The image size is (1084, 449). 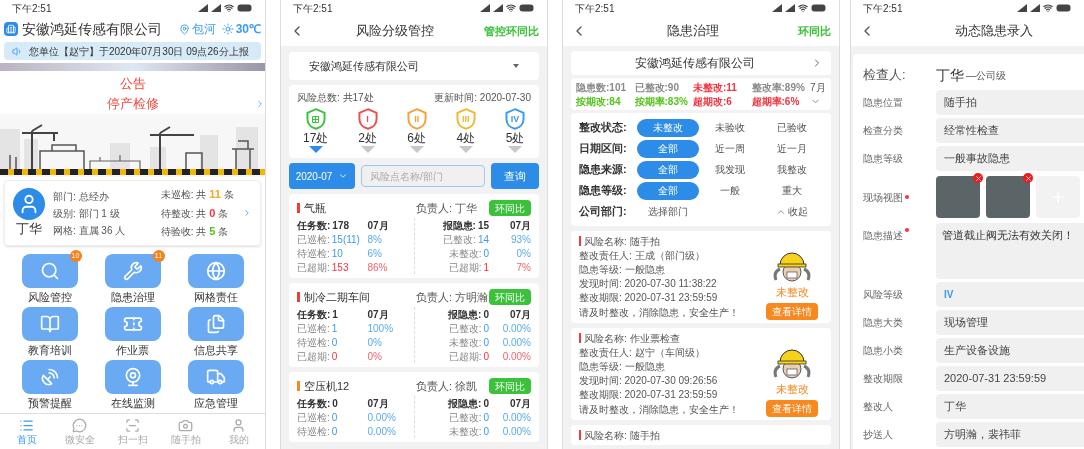 What do you see at coordinates (523, 268) in the screenshot?
I see `metric-percent: 7%` at bounding box center [523, 268].